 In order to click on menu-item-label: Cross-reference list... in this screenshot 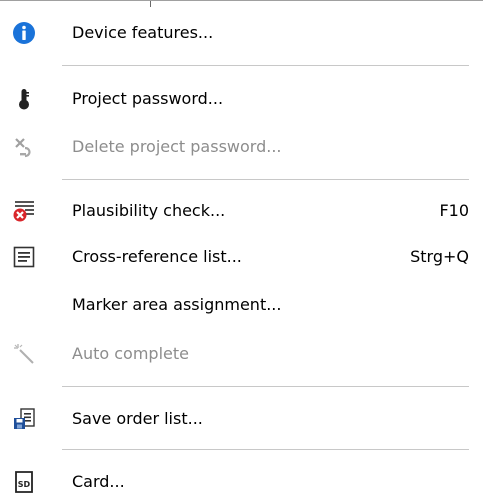, I will do `click(157, 256)`.